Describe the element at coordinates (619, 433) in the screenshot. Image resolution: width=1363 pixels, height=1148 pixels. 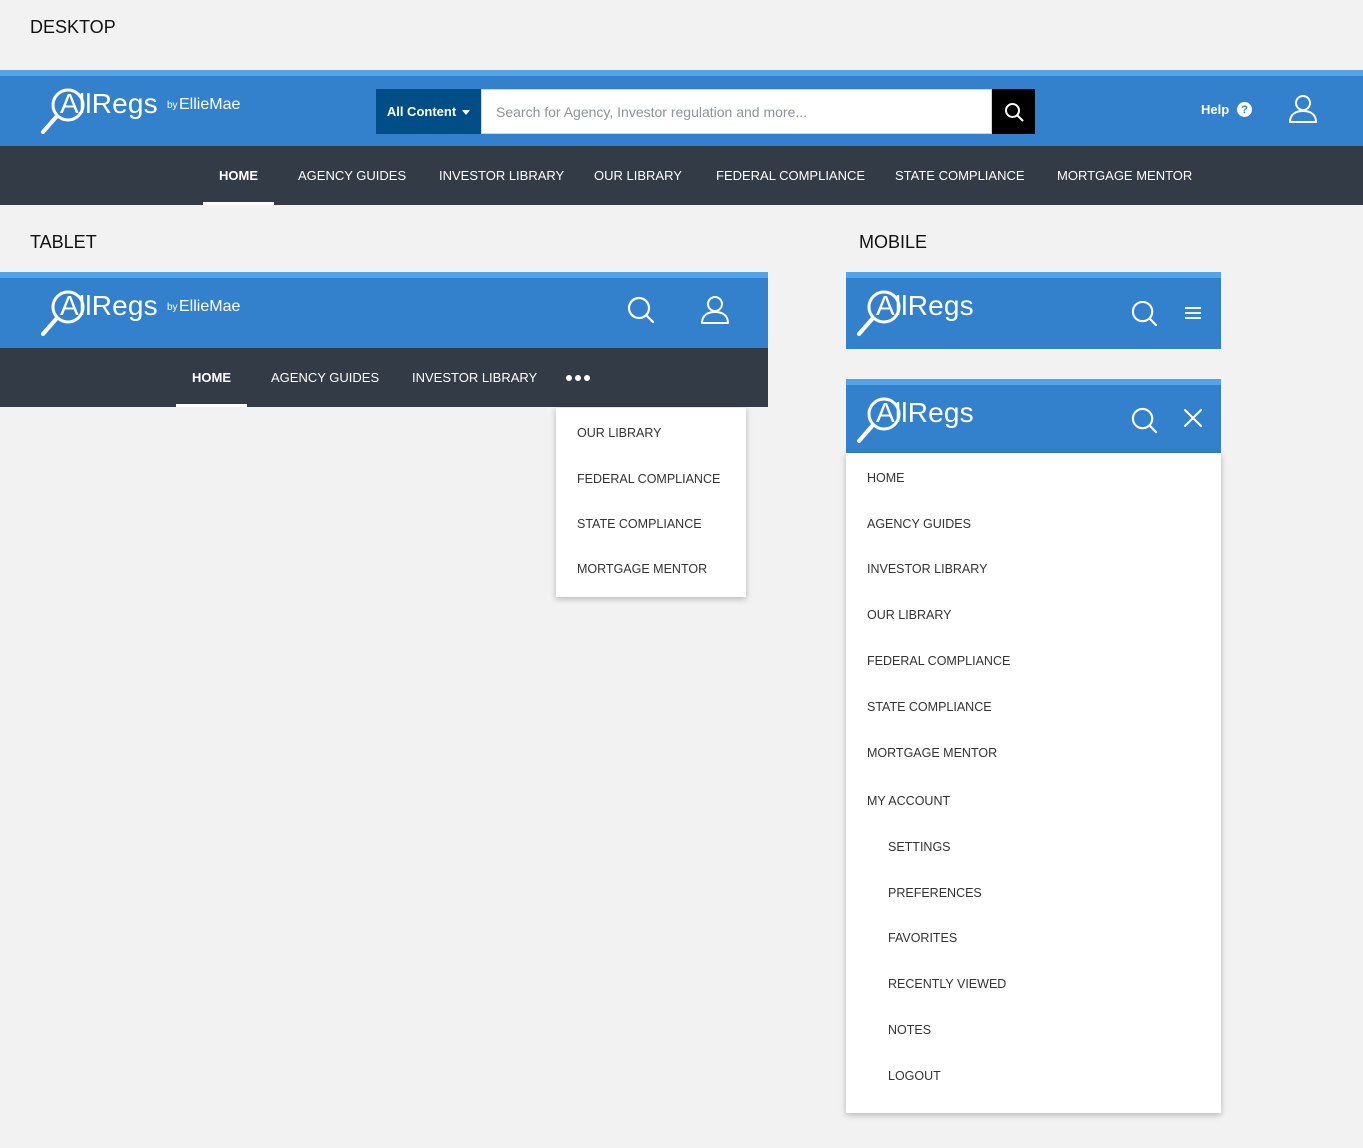
I see `overflow-item-our-library: OUR LIBRARY` at that location.